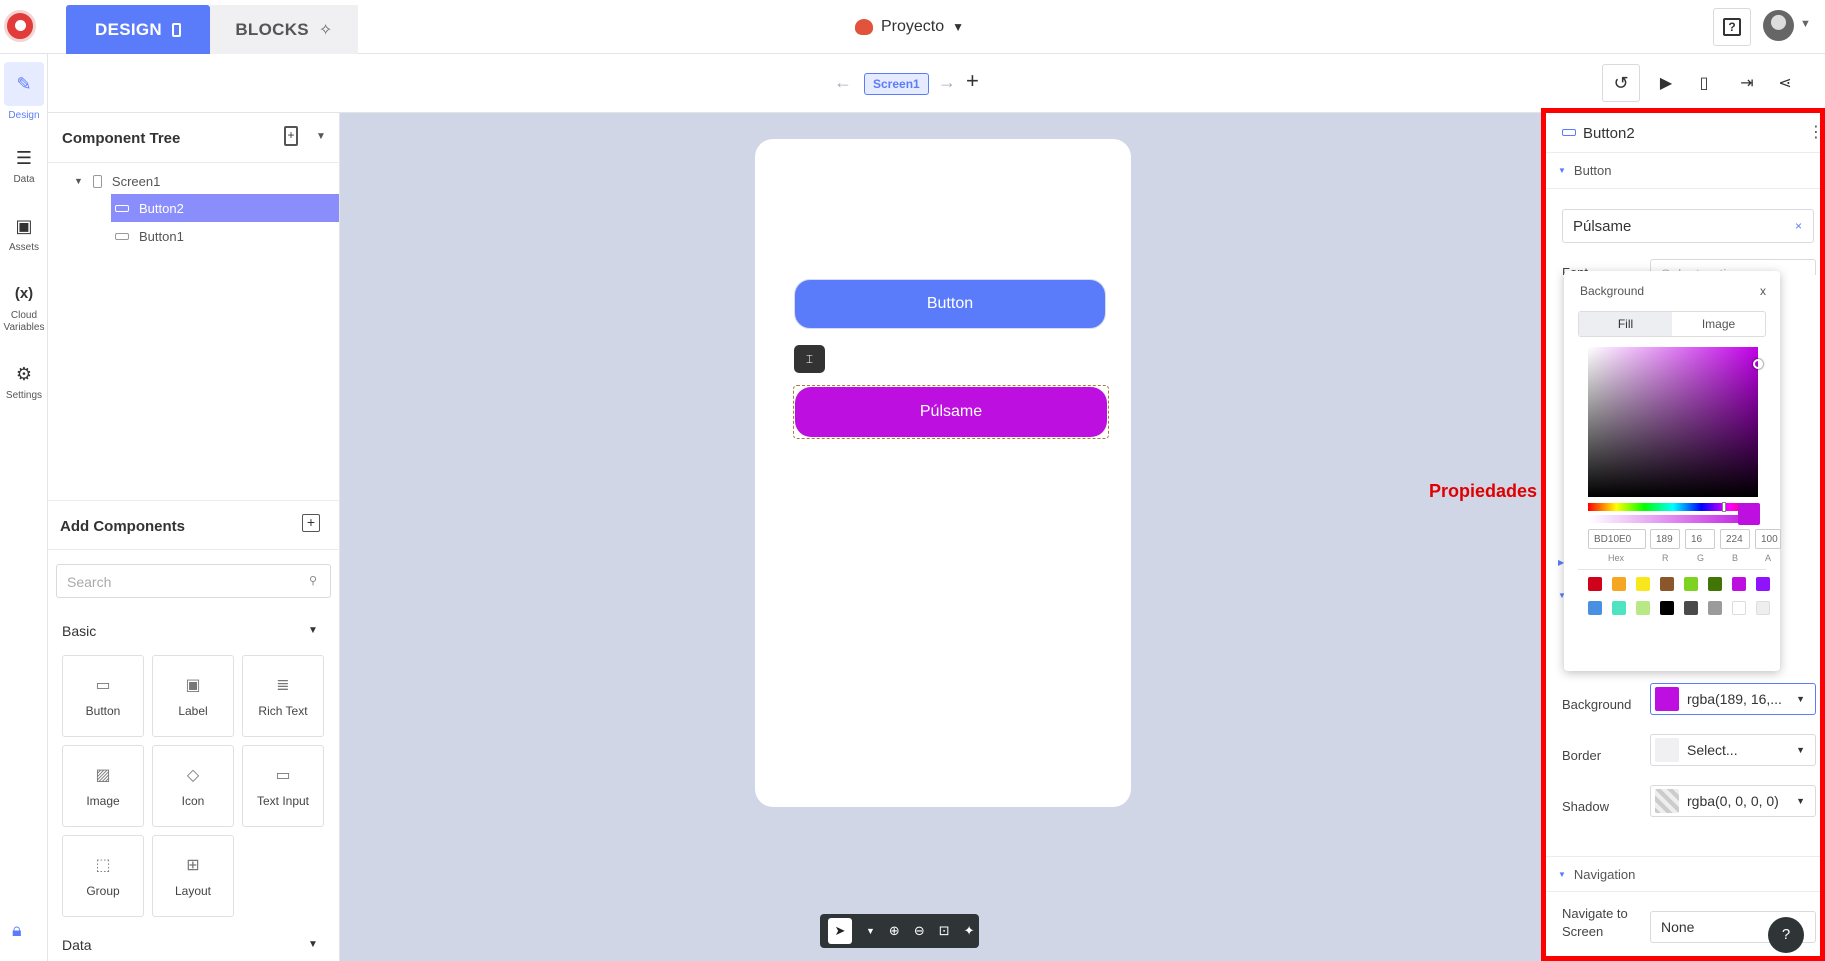  Describe the element at coordinates (1673, 507) in the screenshot. I see `hue-slider` at that location.